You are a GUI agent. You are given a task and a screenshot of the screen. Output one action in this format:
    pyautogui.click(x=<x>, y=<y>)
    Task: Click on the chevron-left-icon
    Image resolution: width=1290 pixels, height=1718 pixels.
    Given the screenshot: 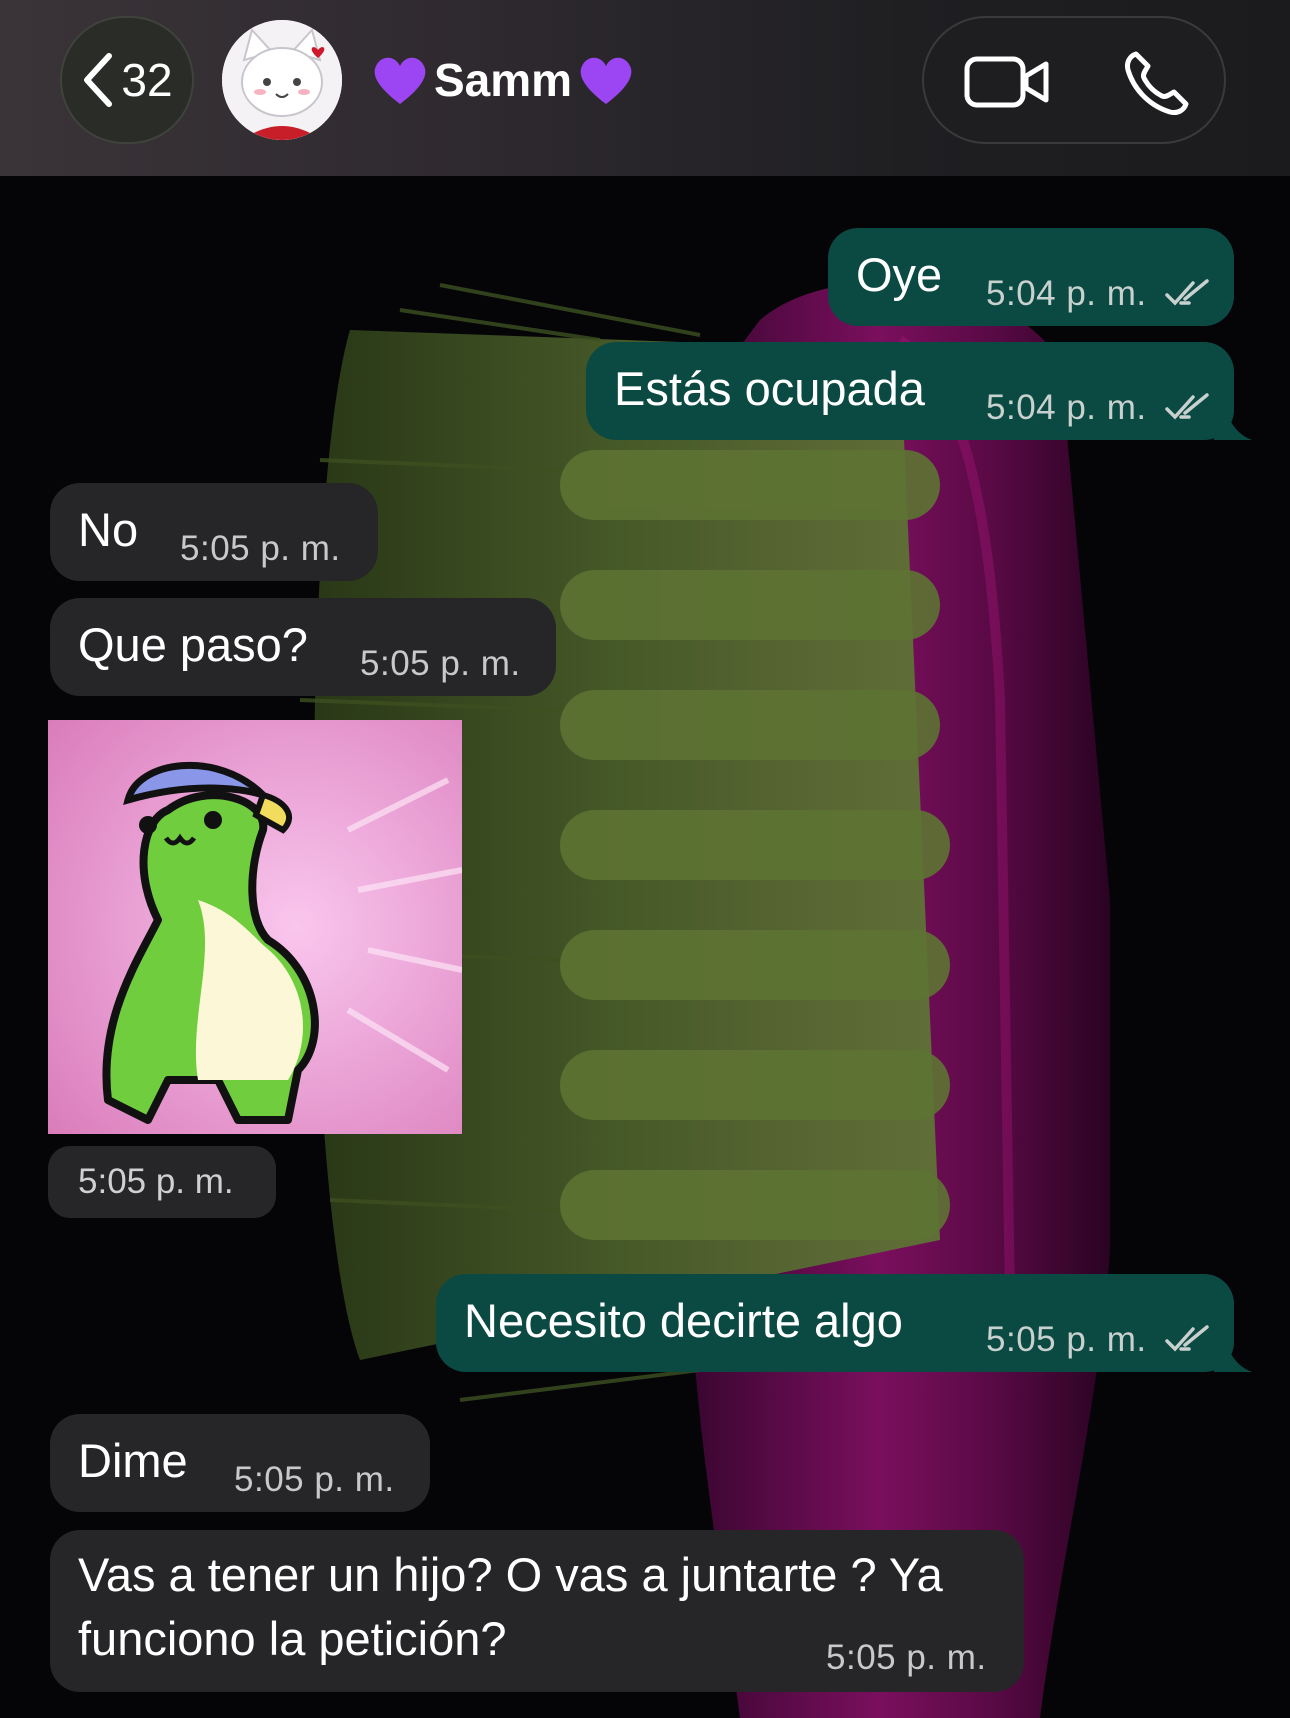 What is the action you would take?
    pyautogui.click(x=98, y=80)
    